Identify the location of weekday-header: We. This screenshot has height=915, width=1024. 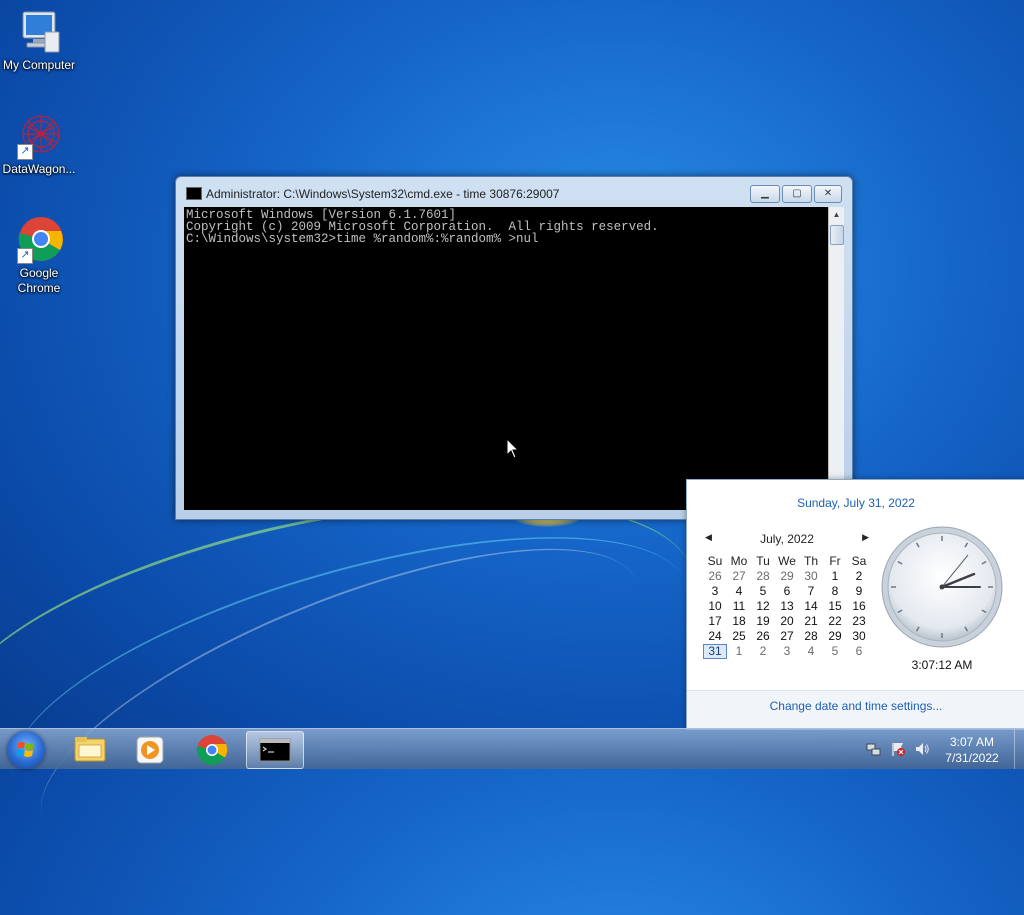
(787, 561).